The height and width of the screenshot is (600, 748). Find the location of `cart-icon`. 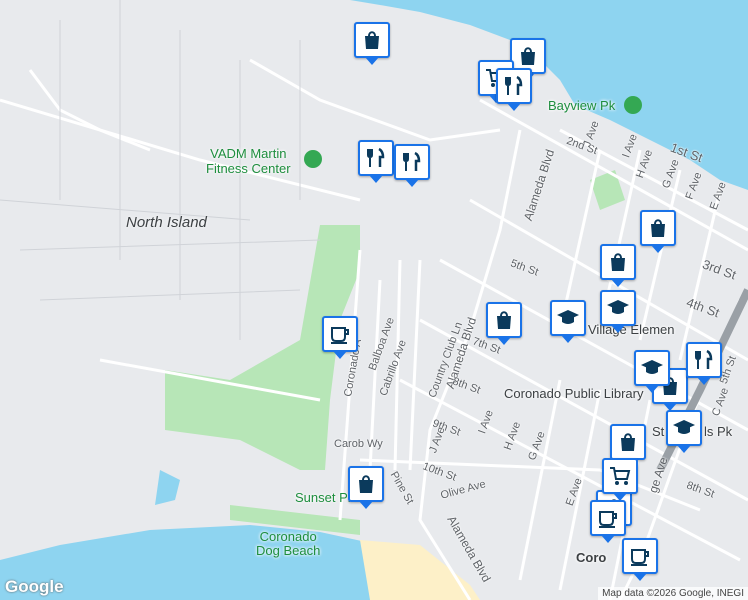

cart-icon is located at coordinates (620, 476).